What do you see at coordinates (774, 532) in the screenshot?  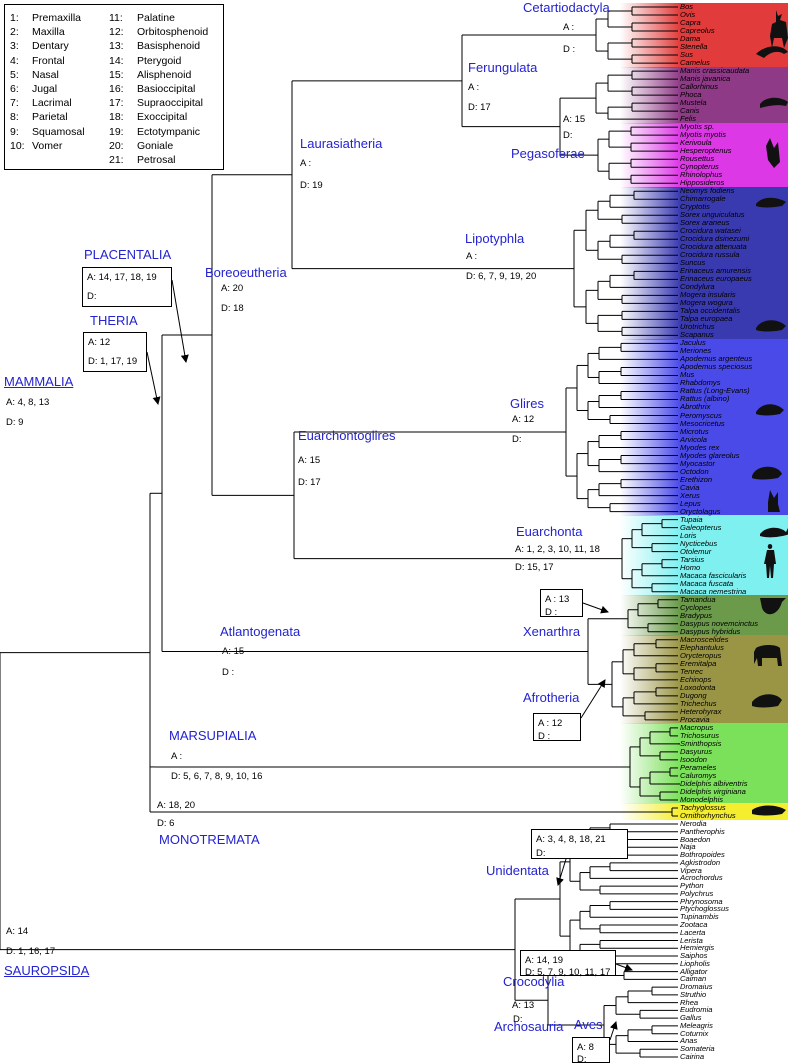 I see `tree-shrew-icon` at bounding box center [774, 532].